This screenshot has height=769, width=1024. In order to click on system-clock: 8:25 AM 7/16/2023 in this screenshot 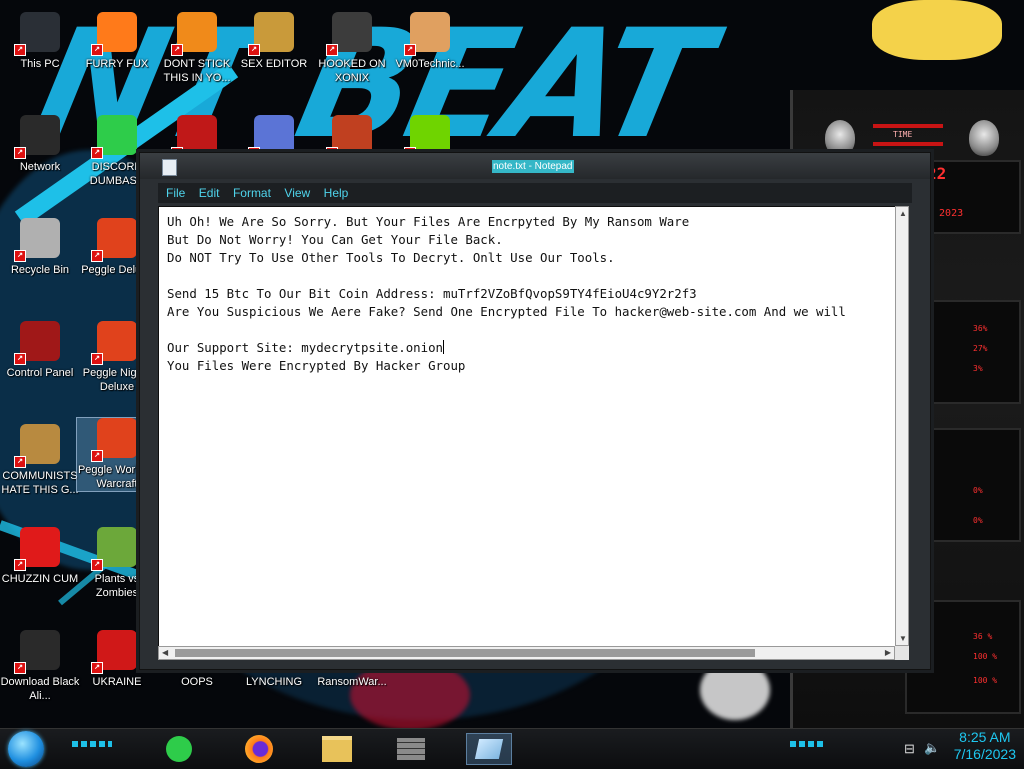, I will do `click(985, 746)`.